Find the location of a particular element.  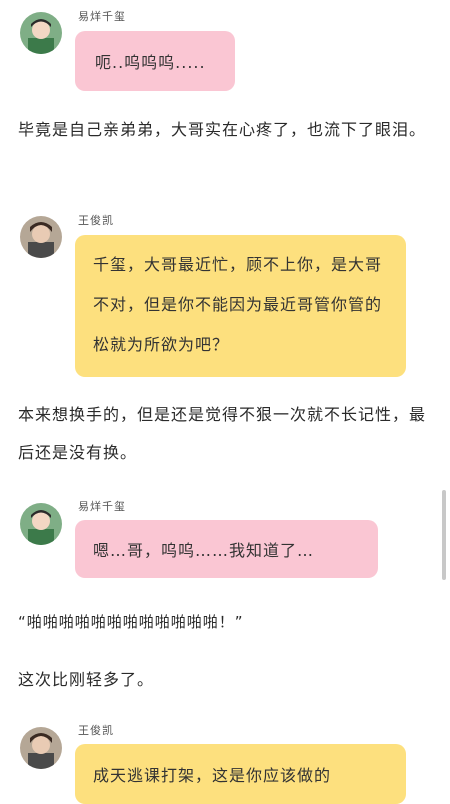

narration-text: 毕竟是自己亲弟弟，大哥实在心疼了，也流下了眼泪。 is located at coordinates (222, 129).